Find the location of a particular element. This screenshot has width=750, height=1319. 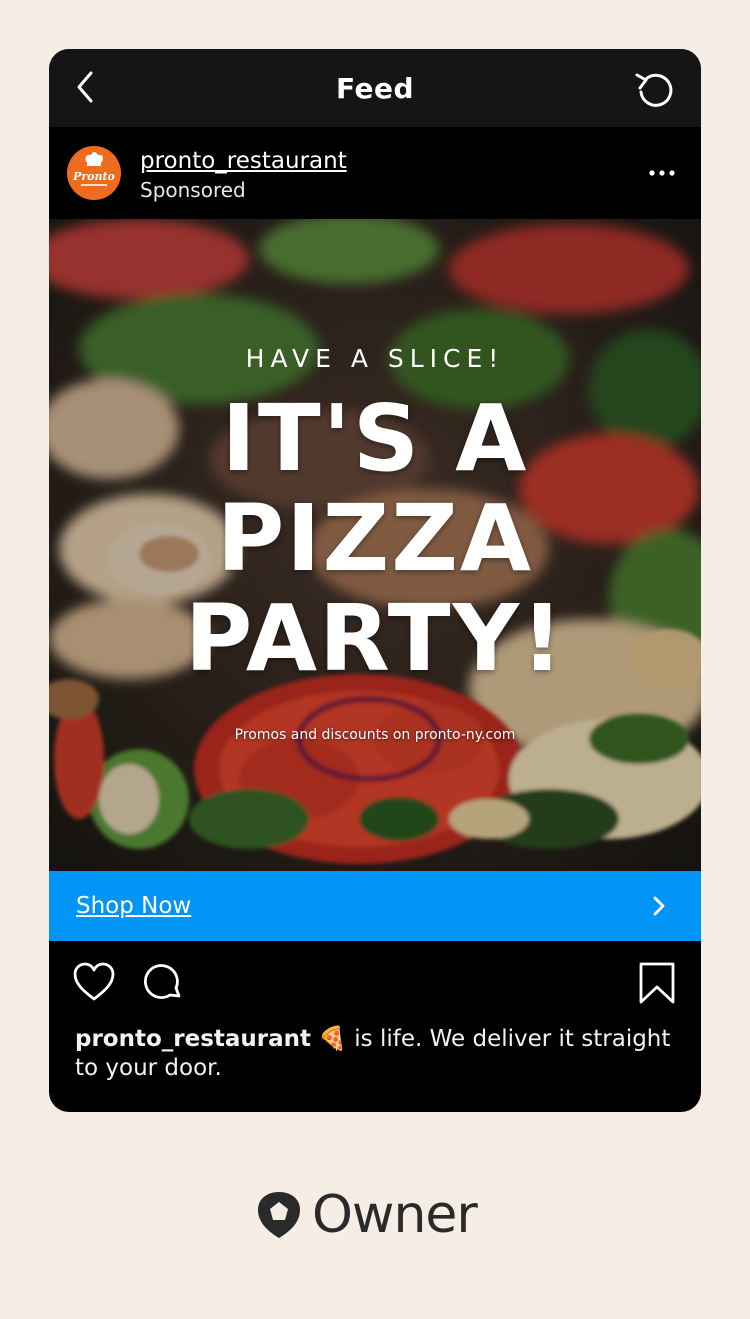

ad-promo-text: Promos and discounts on pronto-ny.com is located at coordinates (375, 735).